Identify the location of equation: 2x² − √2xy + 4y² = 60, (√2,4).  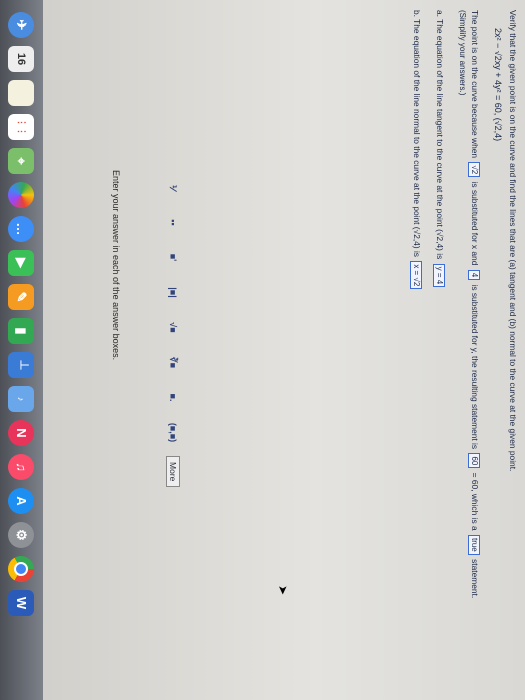
(498, 85).